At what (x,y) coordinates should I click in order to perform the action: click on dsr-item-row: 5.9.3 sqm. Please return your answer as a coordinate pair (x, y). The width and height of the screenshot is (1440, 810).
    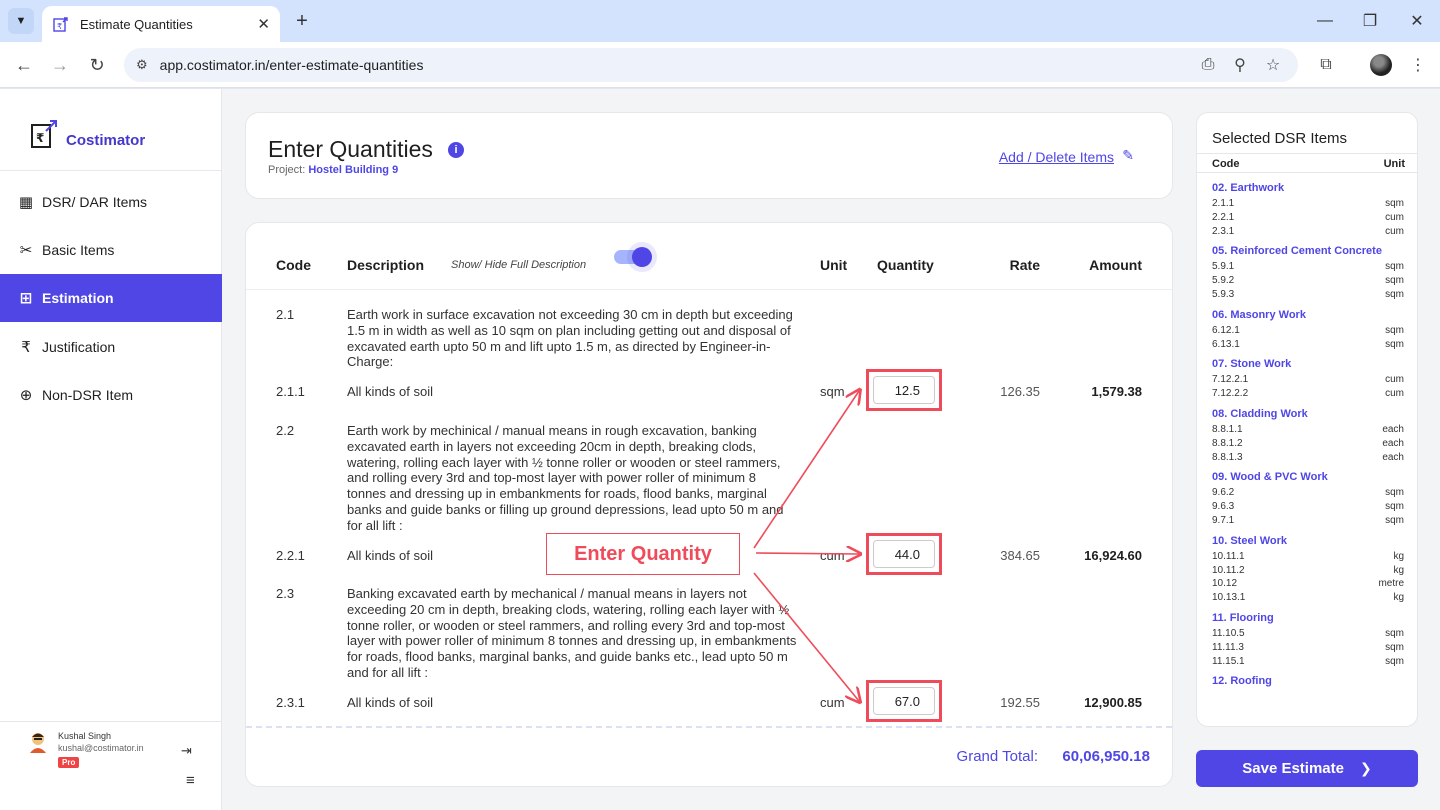
    Looking at the image, I should click on (1308, 295).